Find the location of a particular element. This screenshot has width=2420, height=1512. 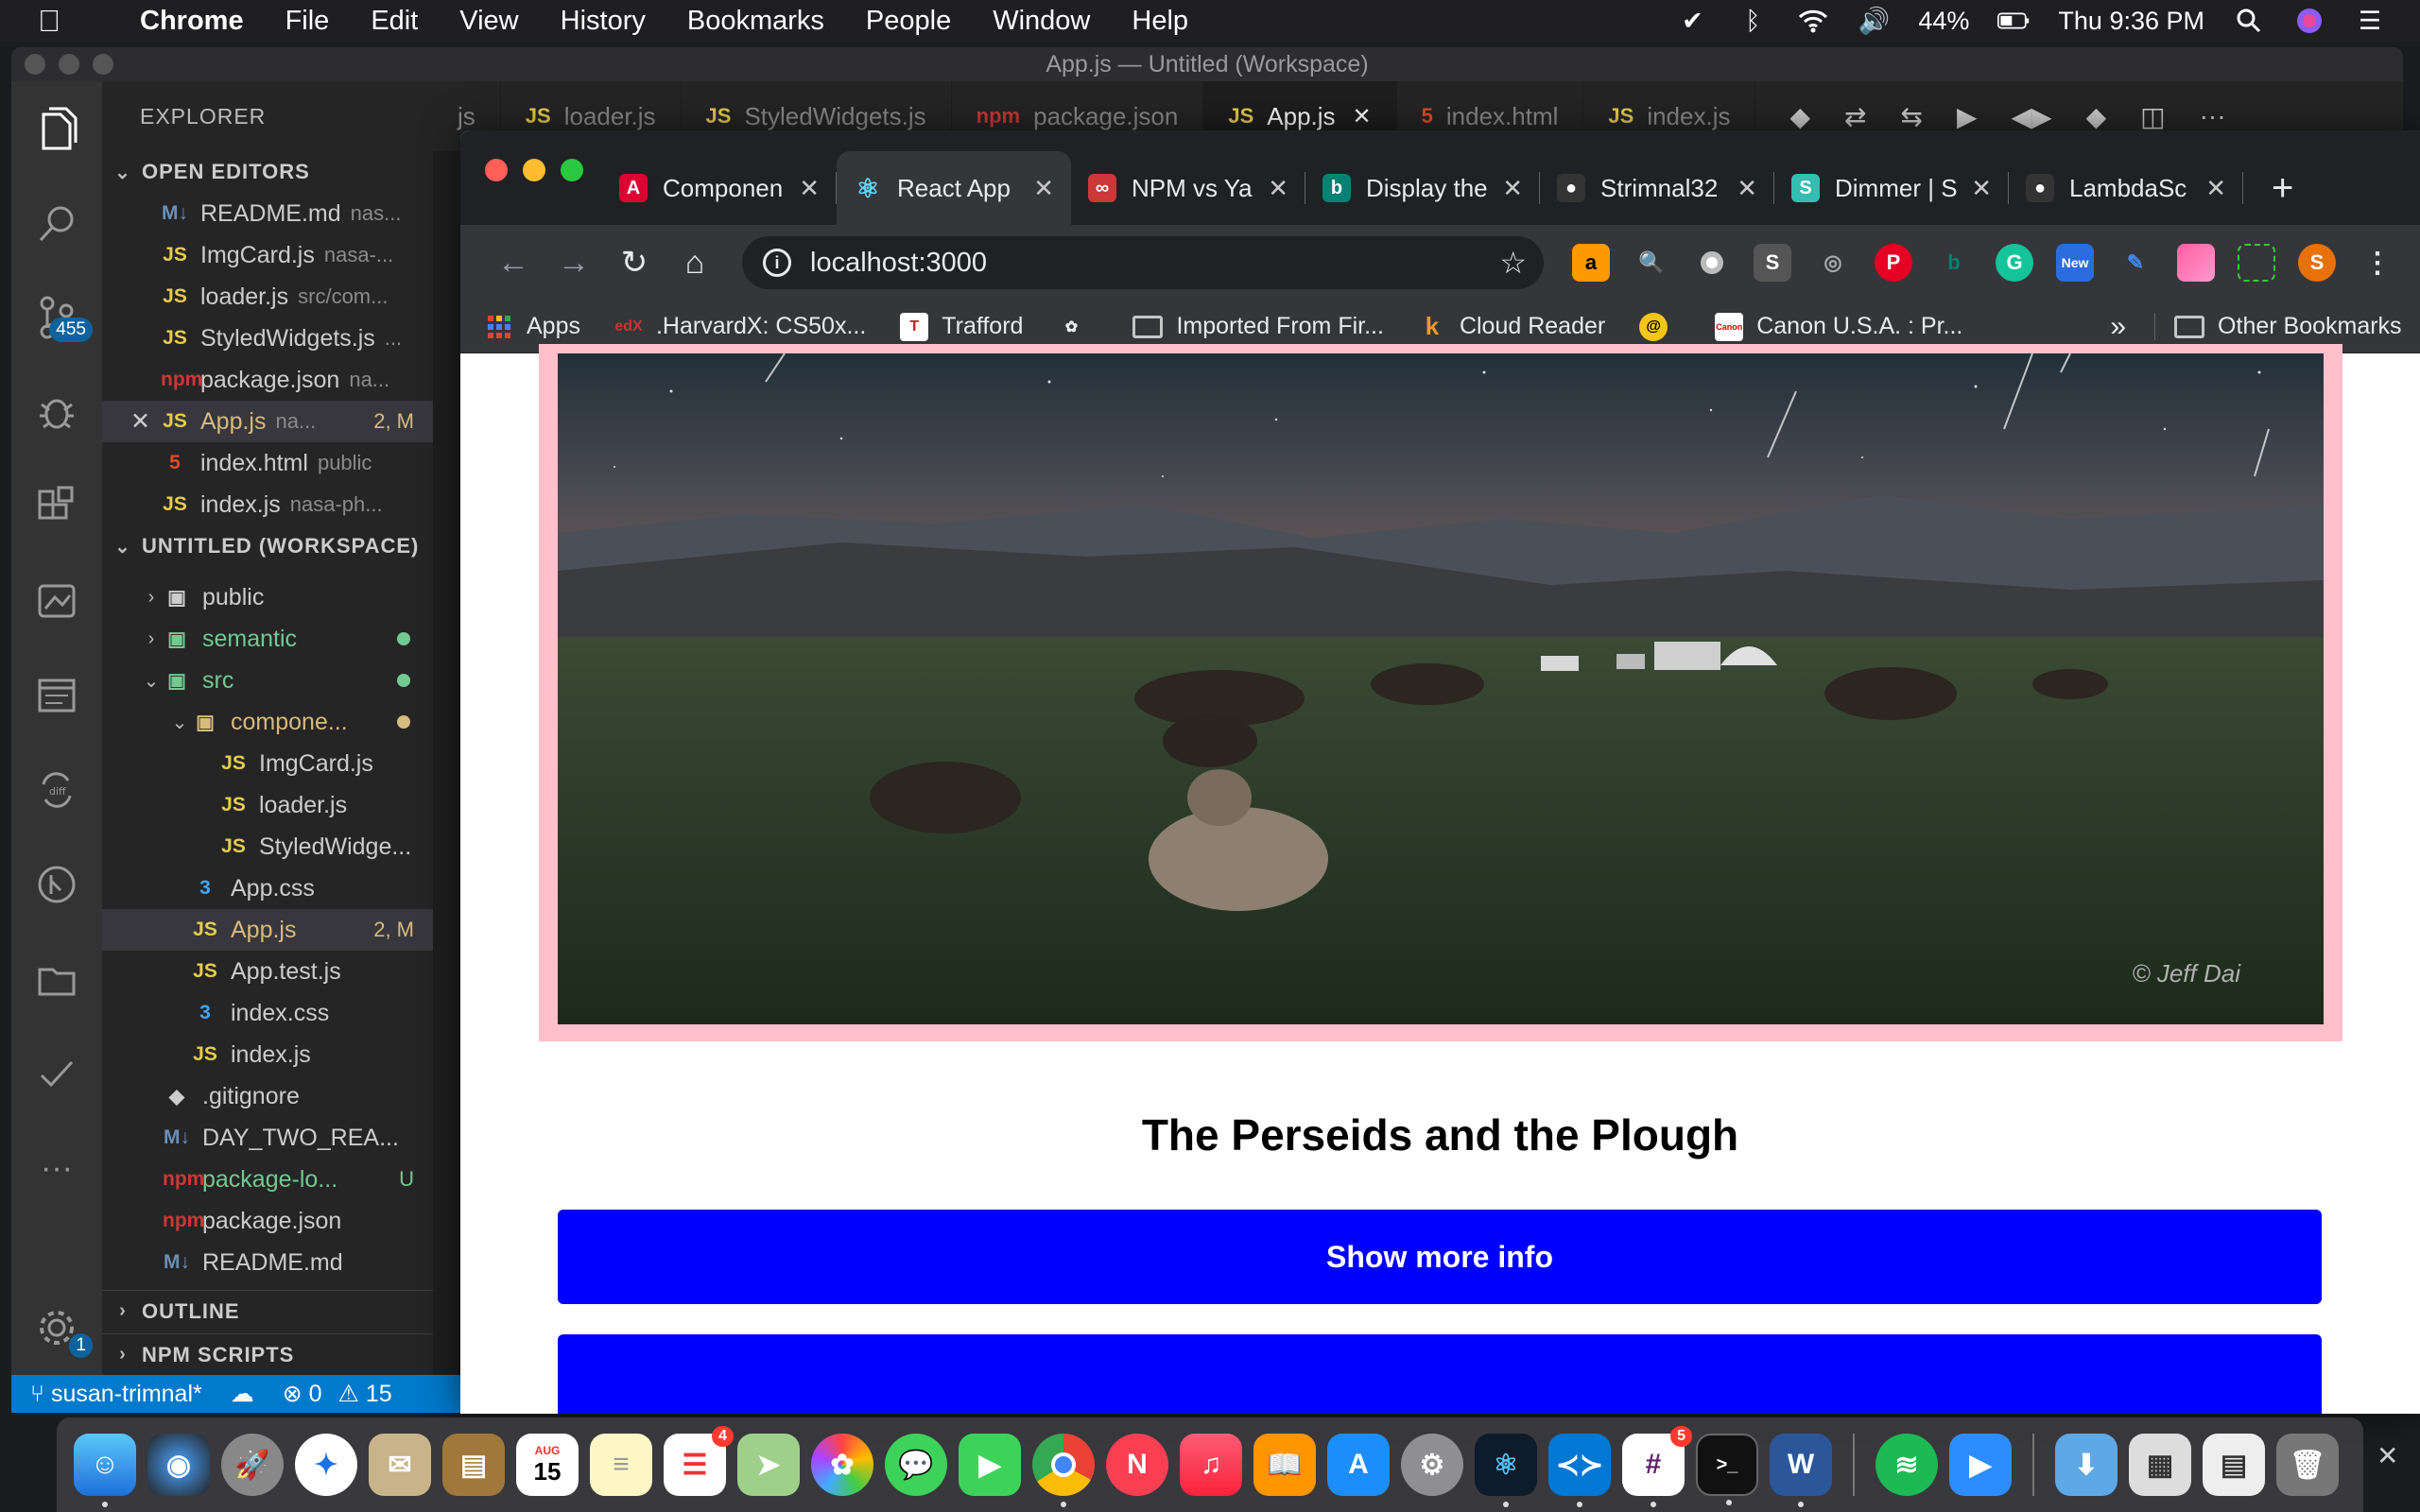

siri-icon: ◉ is located at coordinates (178, 1465).